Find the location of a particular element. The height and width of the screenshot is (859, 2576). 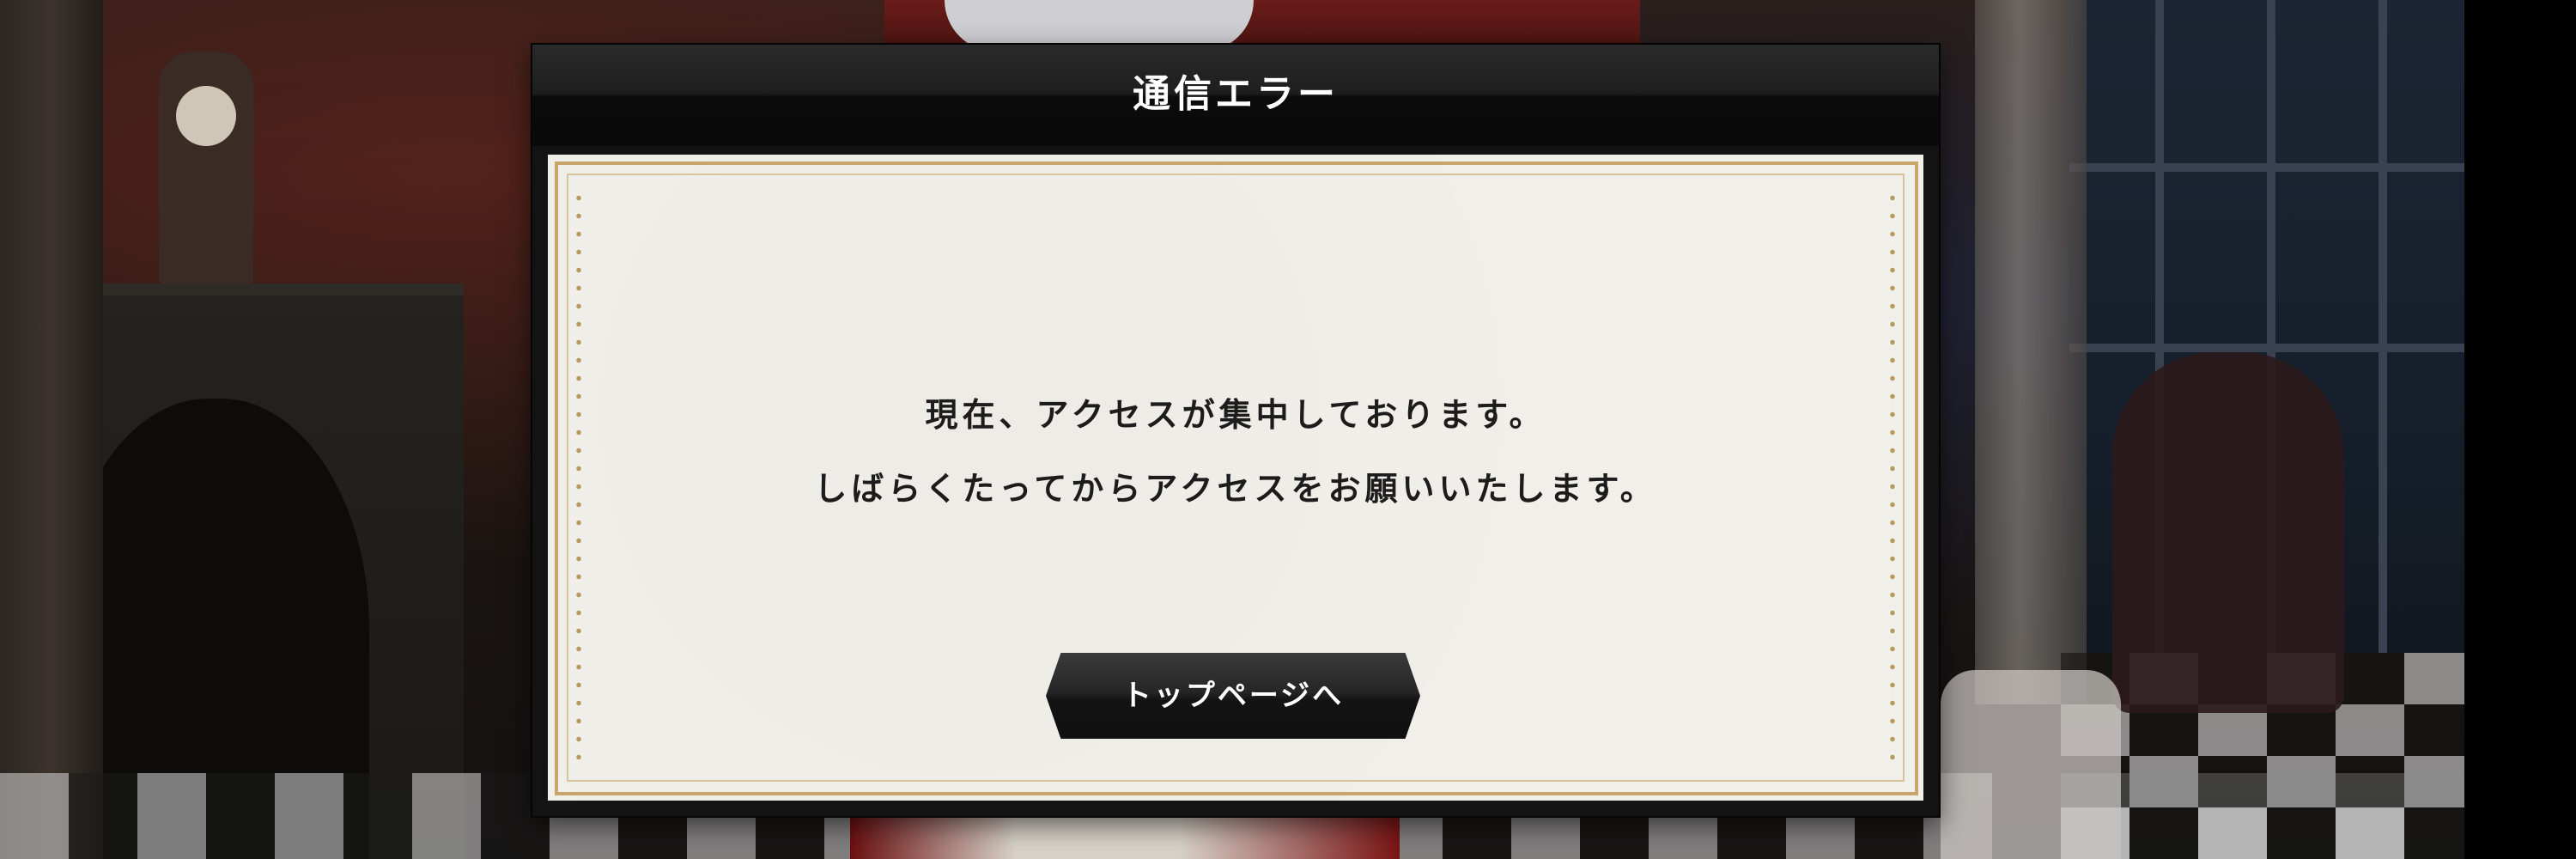

letterbox-bar is located at coordinates (2520, 430).